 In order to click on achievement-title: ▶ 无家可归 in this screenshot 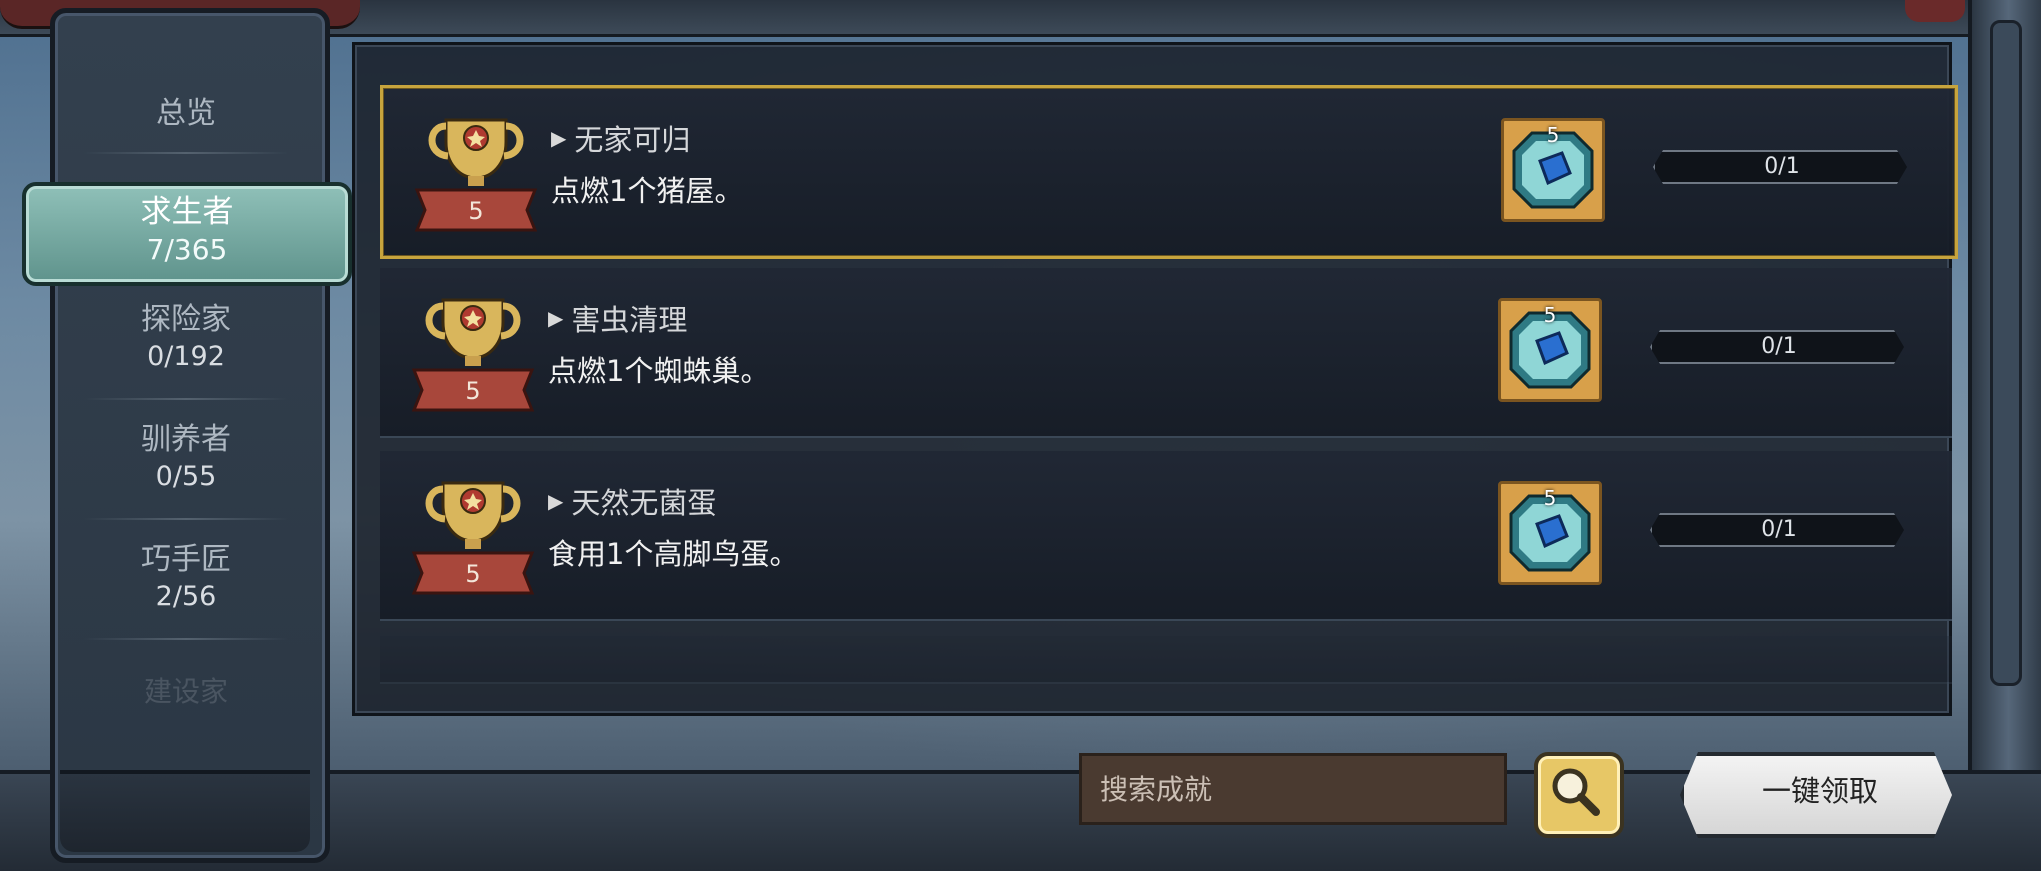, I will do `click(620, 138)`.